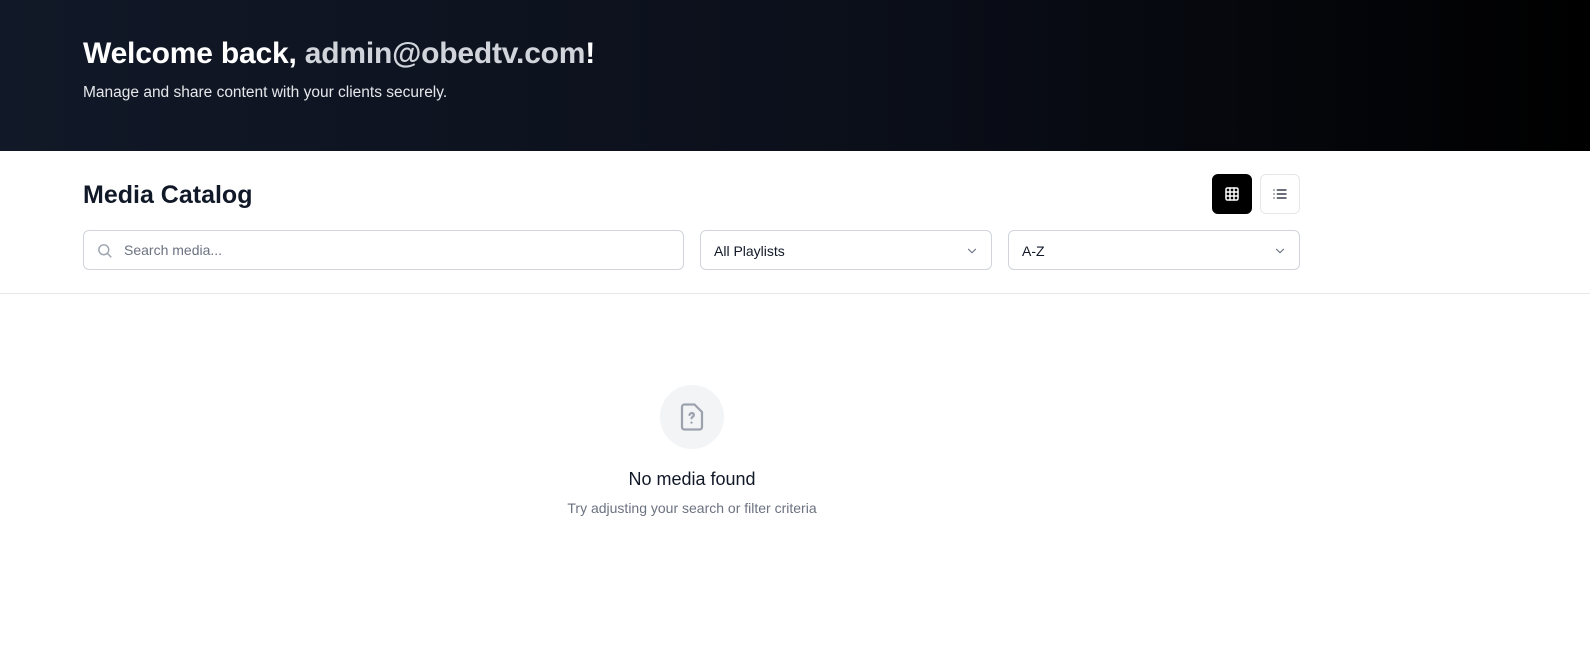 The height and width of the screenshot is (654, 1590). I want to click on welcome-greeting: Welcome back,, so click(194, 53).